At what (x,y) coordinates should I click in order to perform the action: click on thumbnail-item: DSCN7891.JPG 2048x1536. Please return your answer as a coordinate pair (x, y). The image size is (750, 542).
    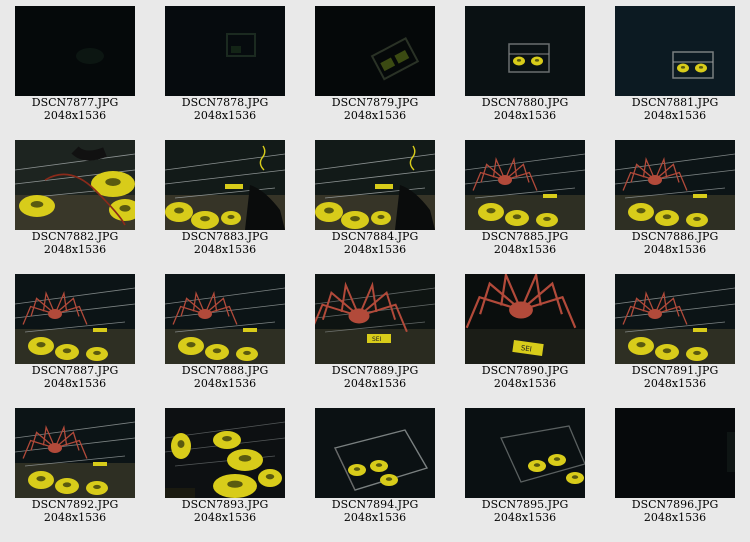
    Looking at the image, I should click on (675, 333).